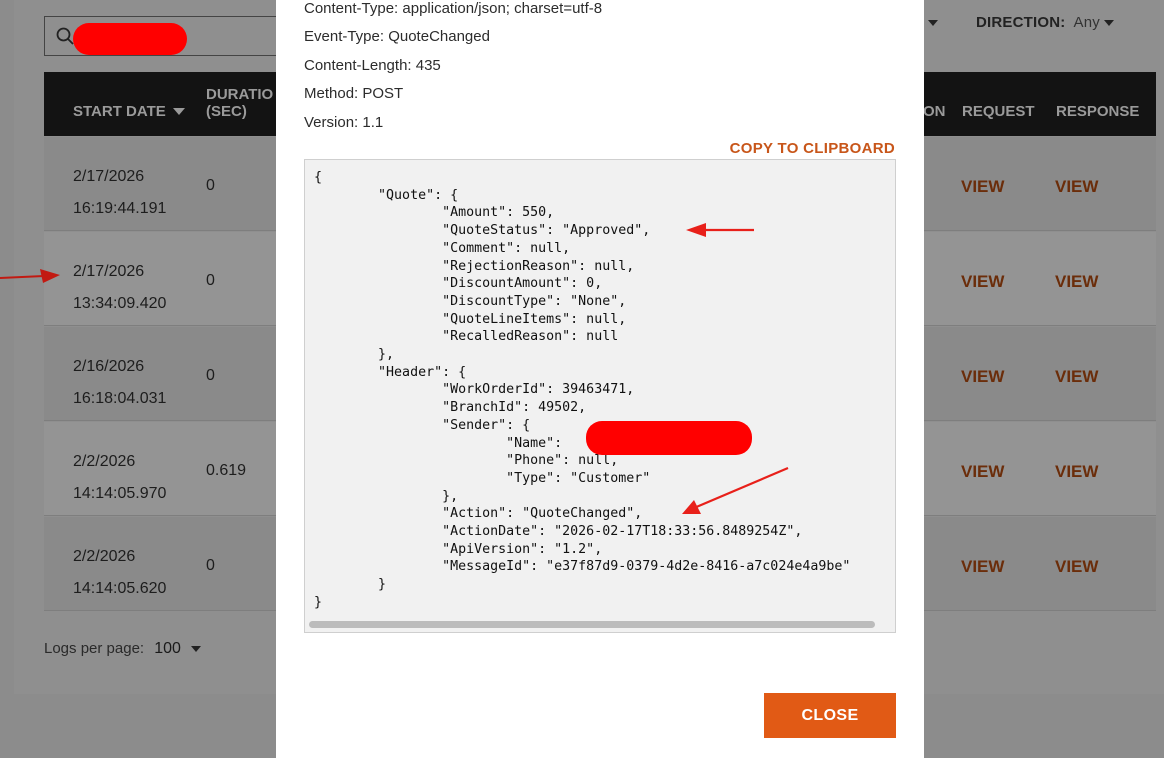 This screenshot has width=1164, height=758. I want to click on sort-down-icon, so click(178, 112).